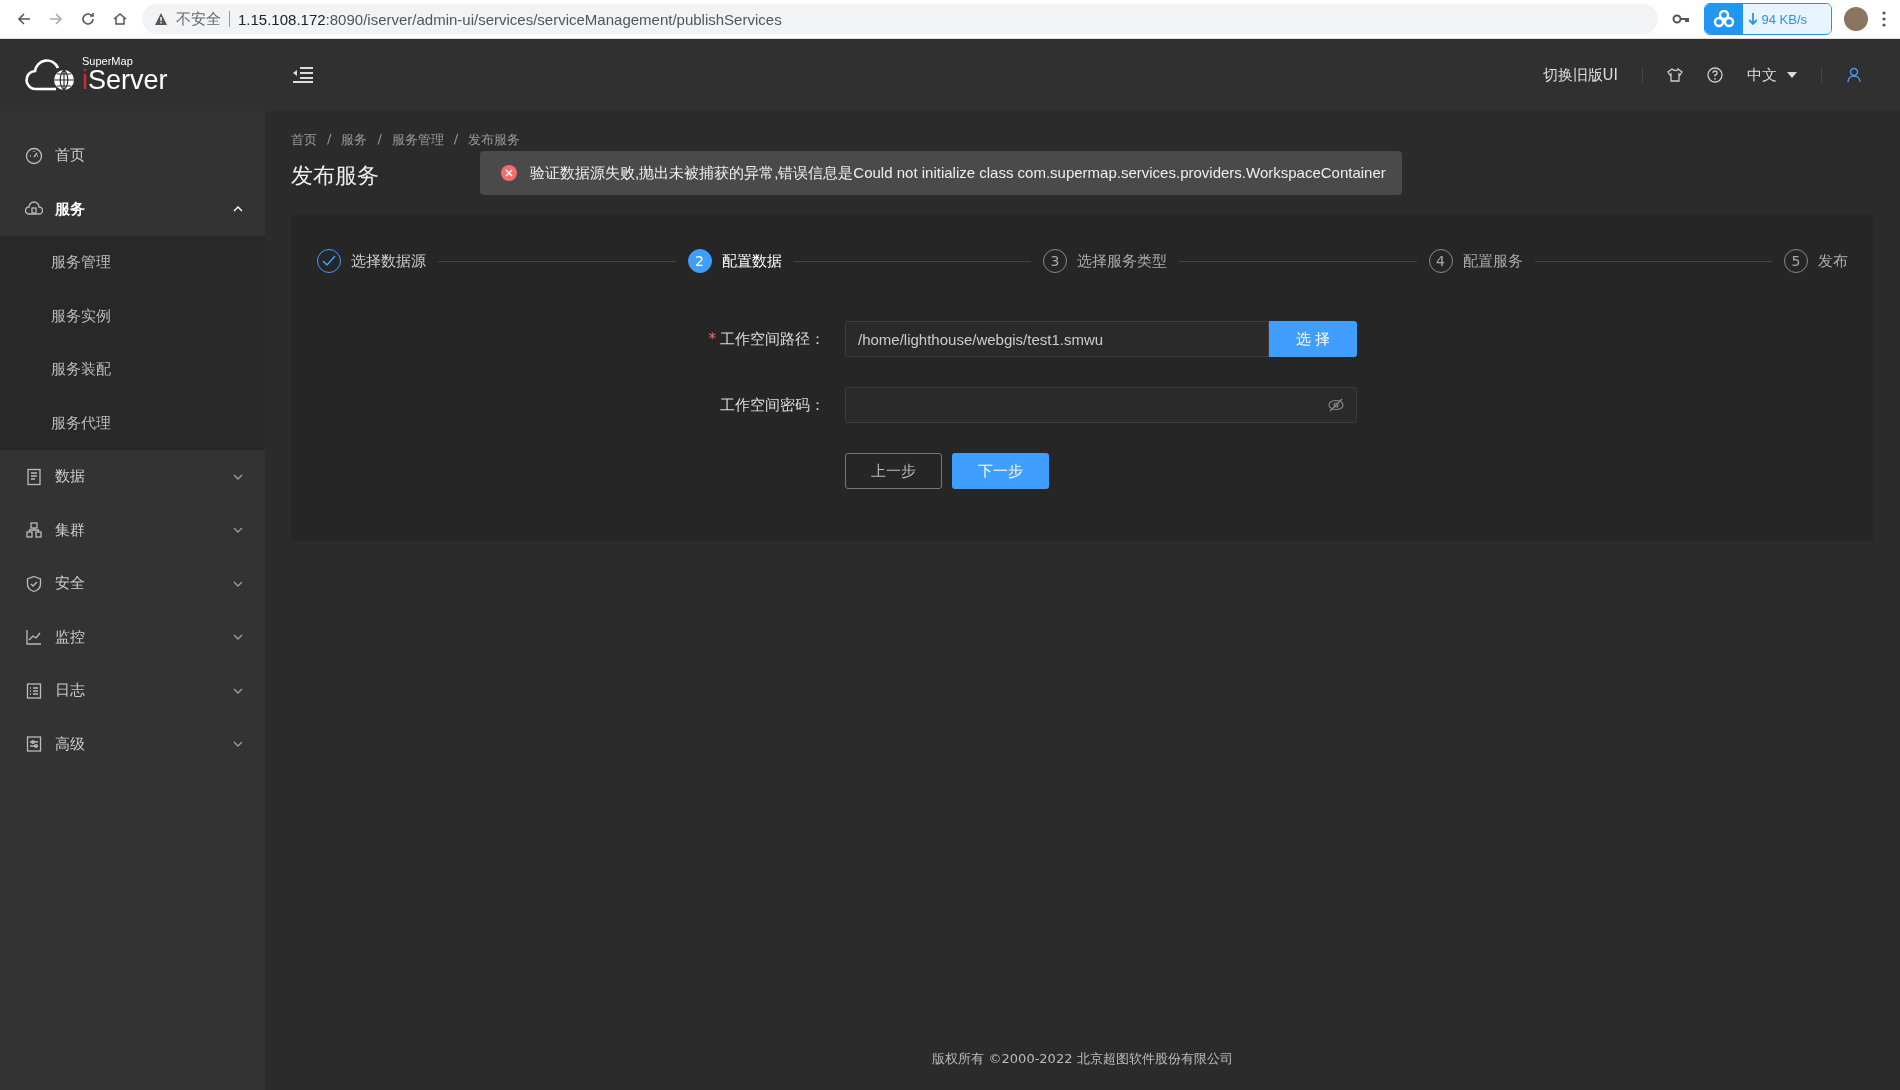 Image resolution: width=1900 pixels, height=1090 pixels. I want to click on previous-button: 上一步, so click(893, 471).